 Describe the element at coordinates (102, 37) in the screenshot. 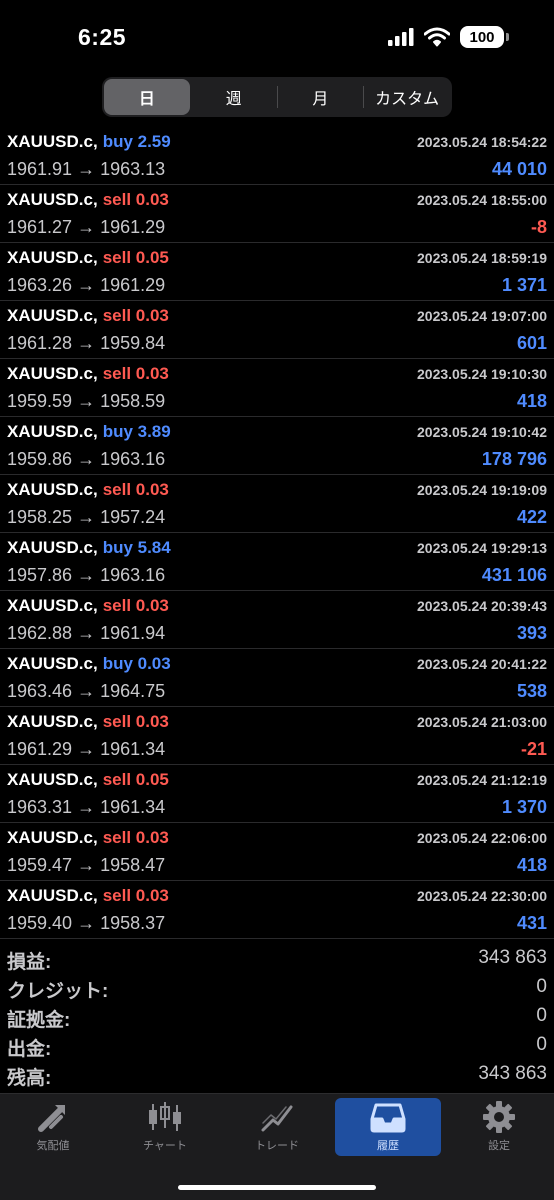

I see `status-time: 6:25` at that location.